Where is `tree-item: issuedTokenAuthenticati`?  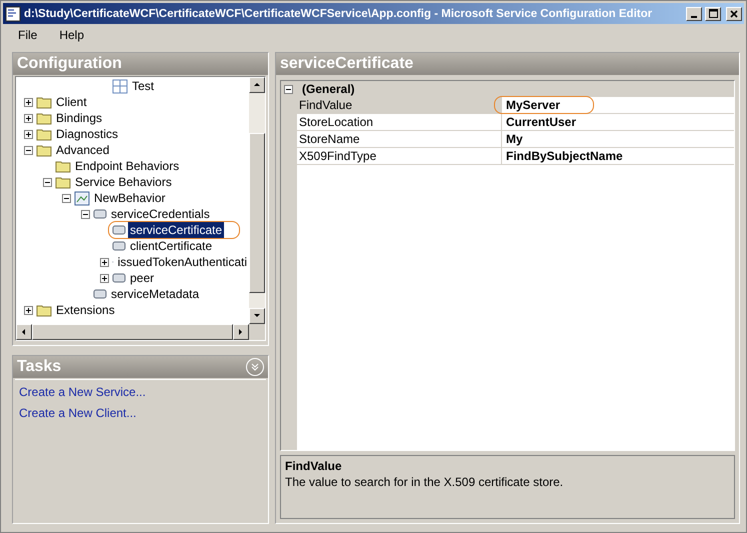 tree-item: issuedTokenAuthenticati is located at coordinates (182, 262).